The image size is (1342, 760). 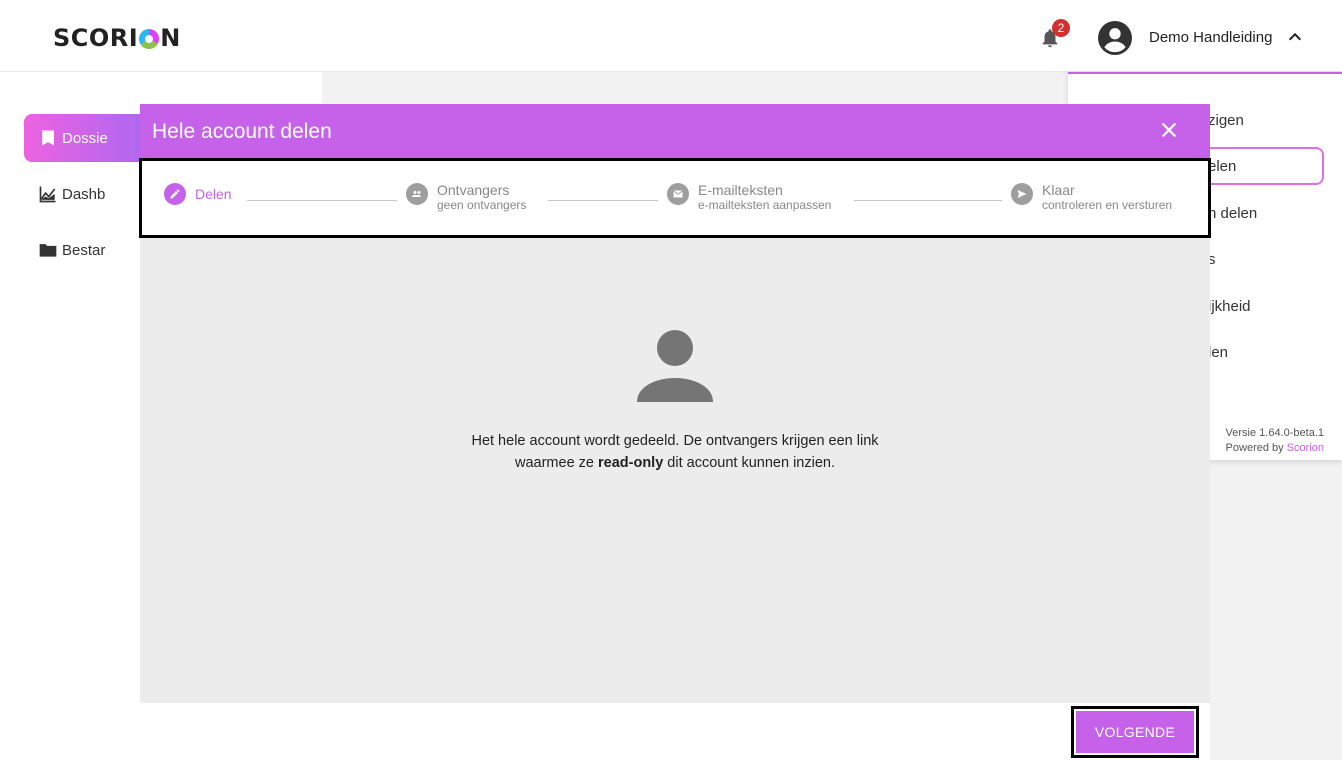 I want to click on powered-by-text: Powered by, so click(x=1254, y=448).